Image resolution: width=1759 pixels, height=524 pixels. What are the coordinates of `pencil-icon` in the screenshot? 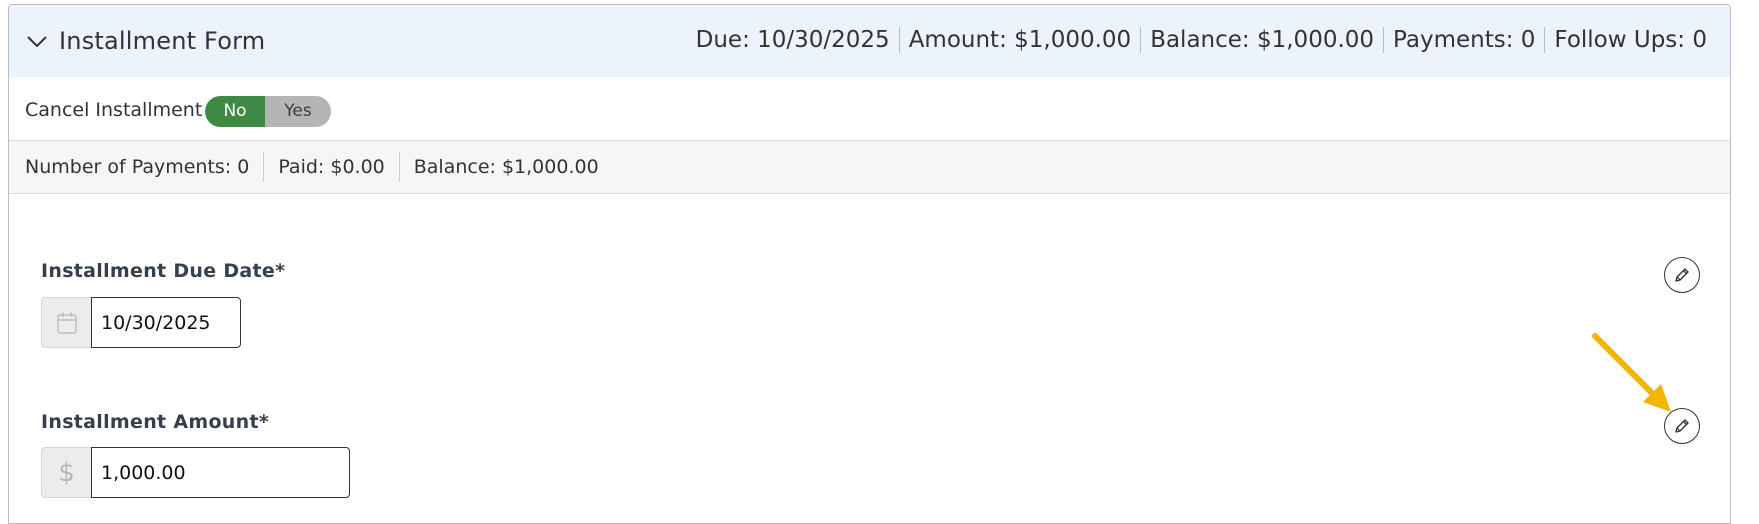 It's located at (1682, 275).